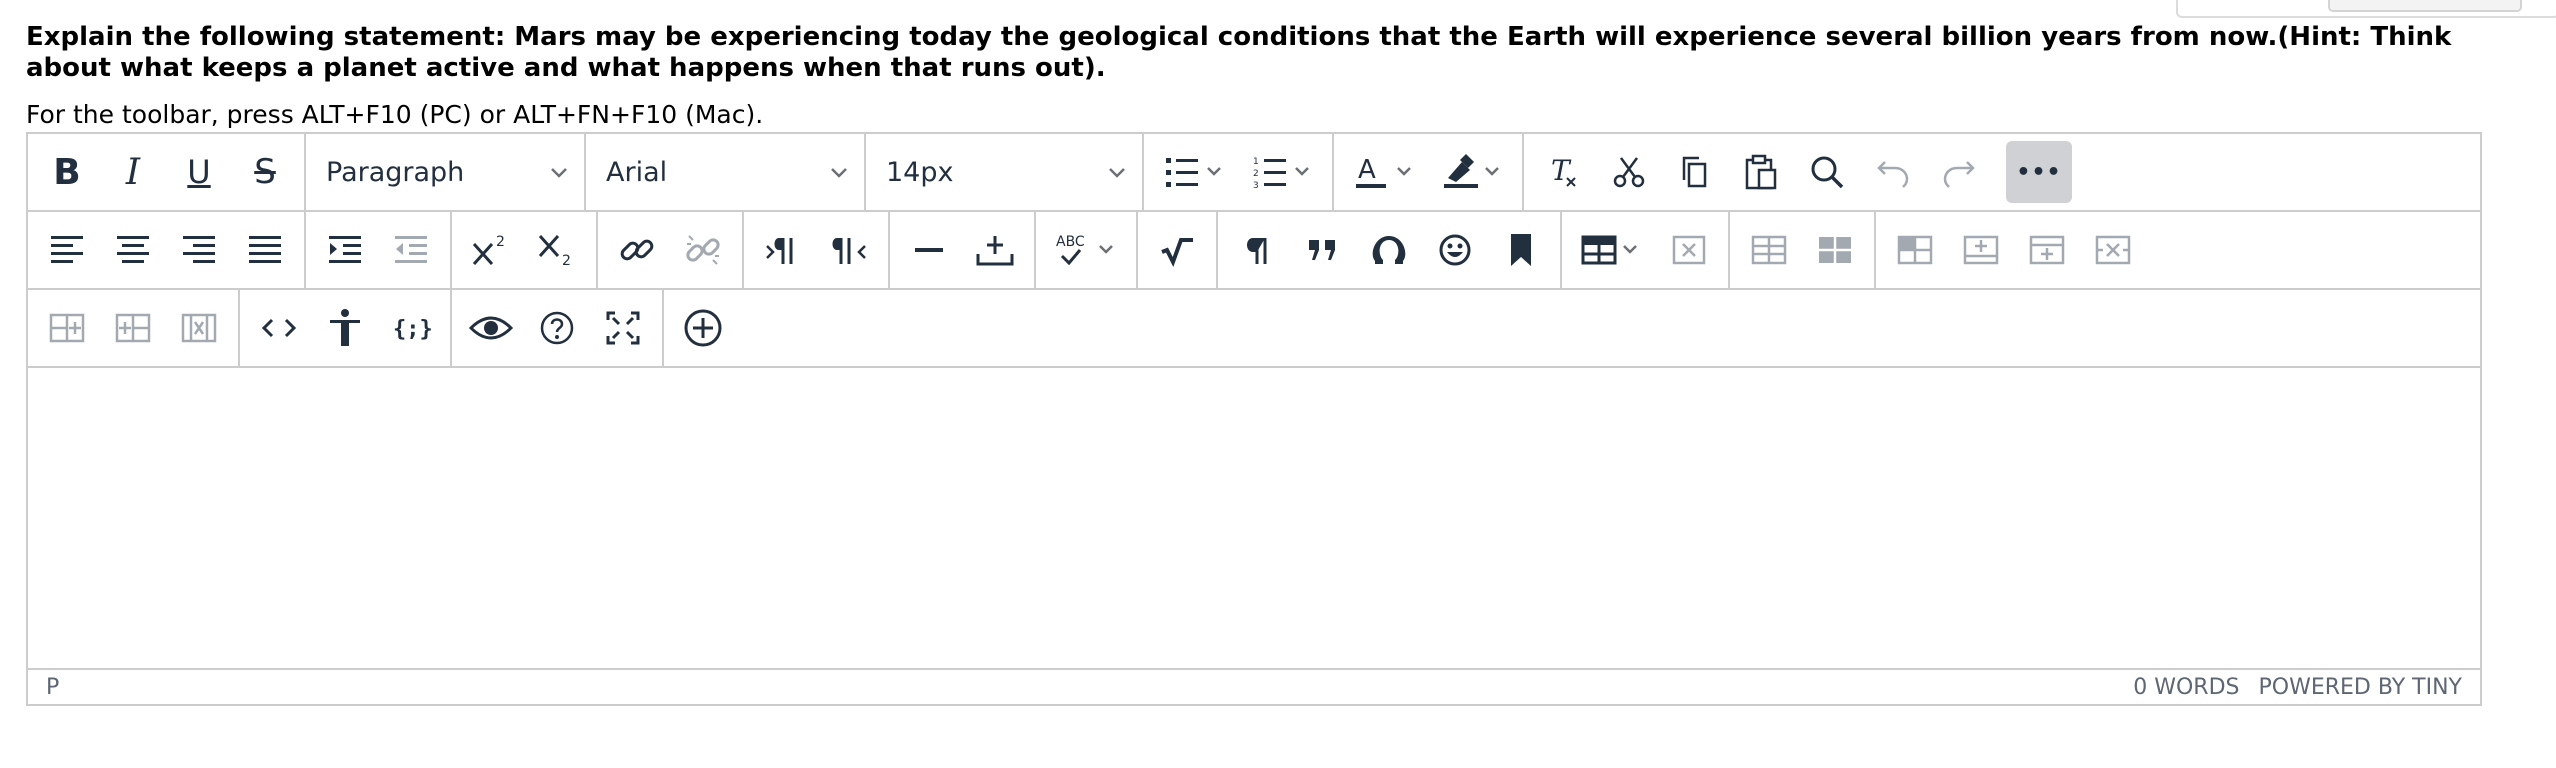 Image resolution: width=2556 pixels, height=768 pixels. I want to click on accessibility-checker-button, so click(345, 328).